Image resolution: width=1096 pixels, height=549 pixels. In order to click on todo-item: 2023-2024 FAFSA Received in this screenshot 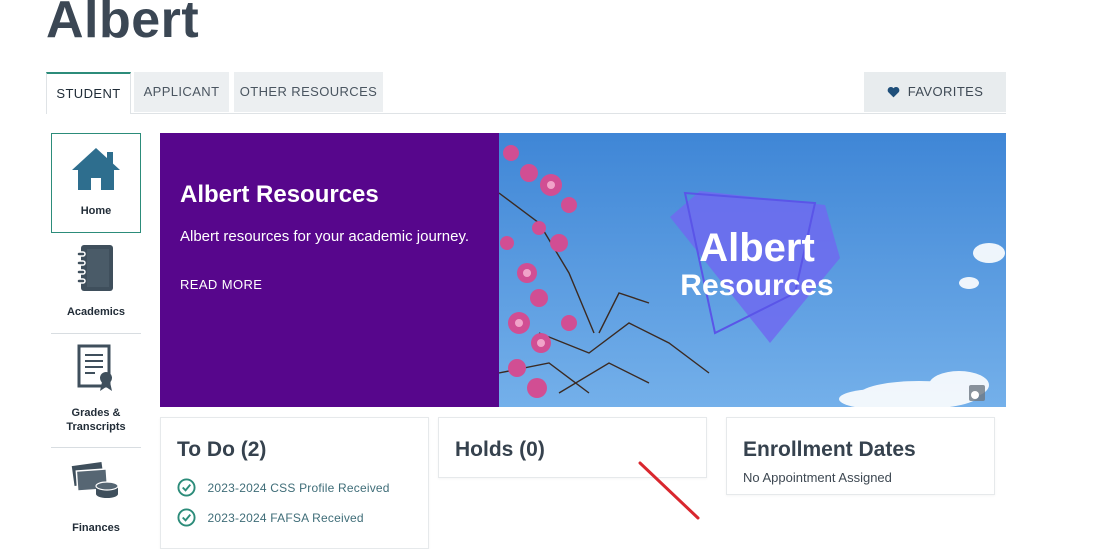, I will do `click(270, 517)`.